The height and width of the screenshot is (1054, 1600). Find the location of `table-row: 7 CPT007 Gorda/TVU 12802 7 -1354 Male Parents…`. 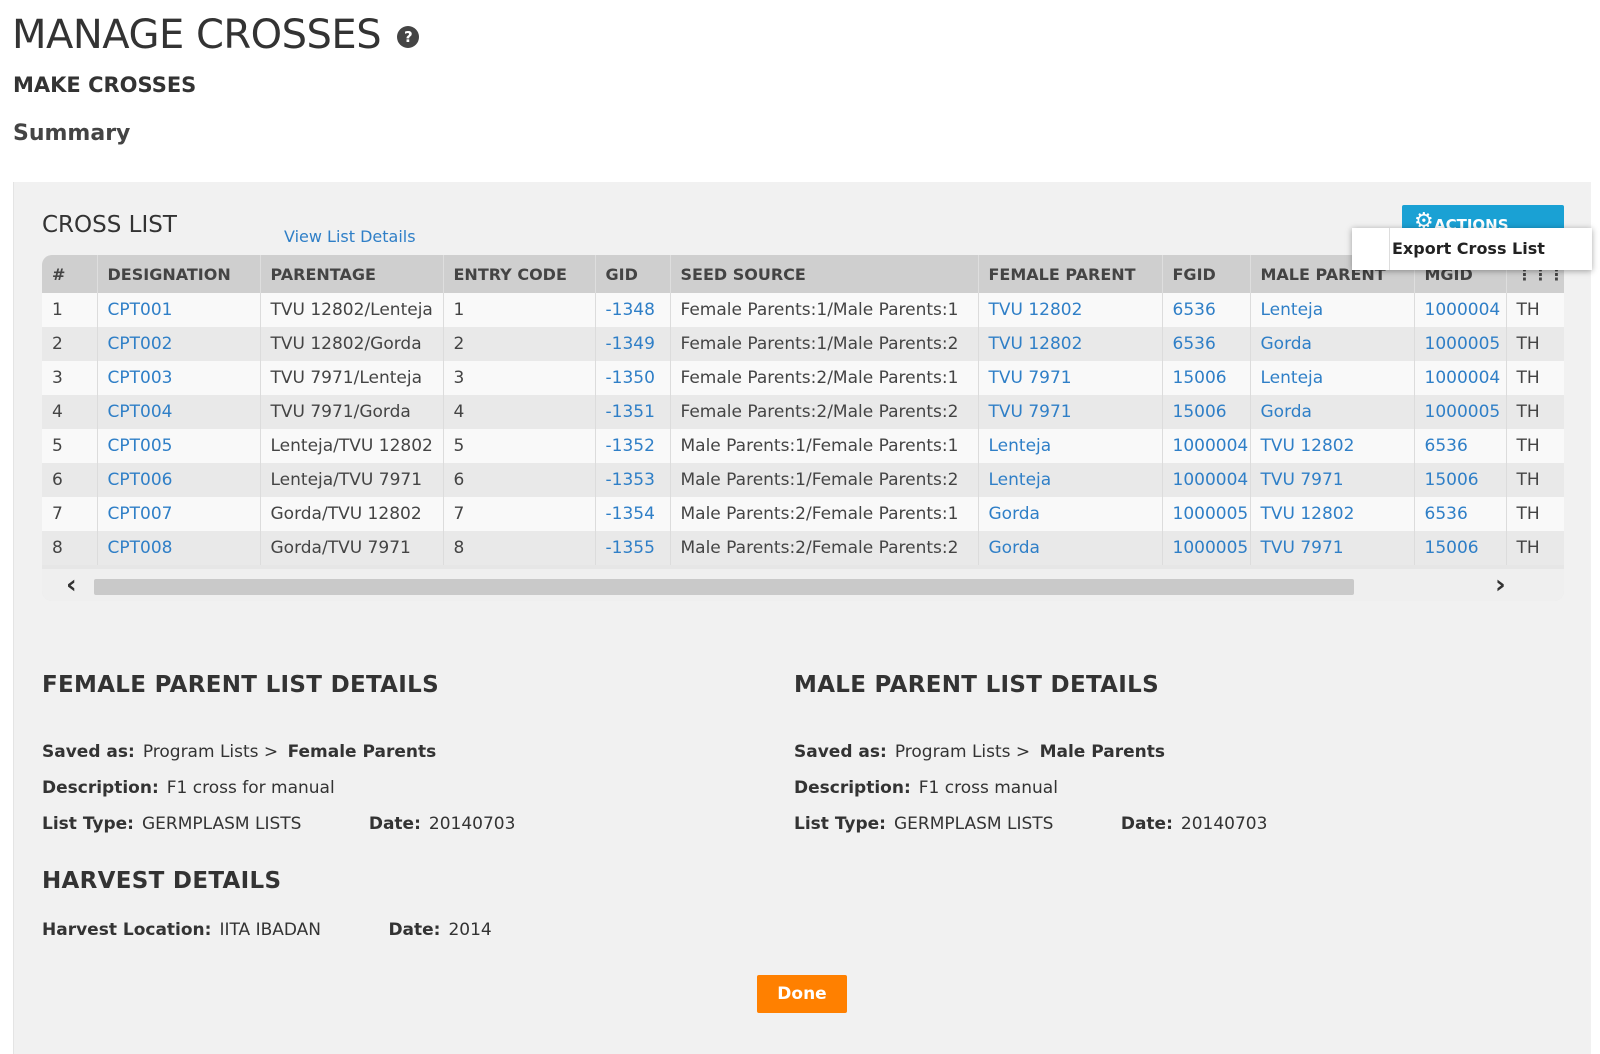

table-row: 7 CPT007 Gorda/TVU 12802 7 -1354 Male Parents… is located at coordinates (803, 514).